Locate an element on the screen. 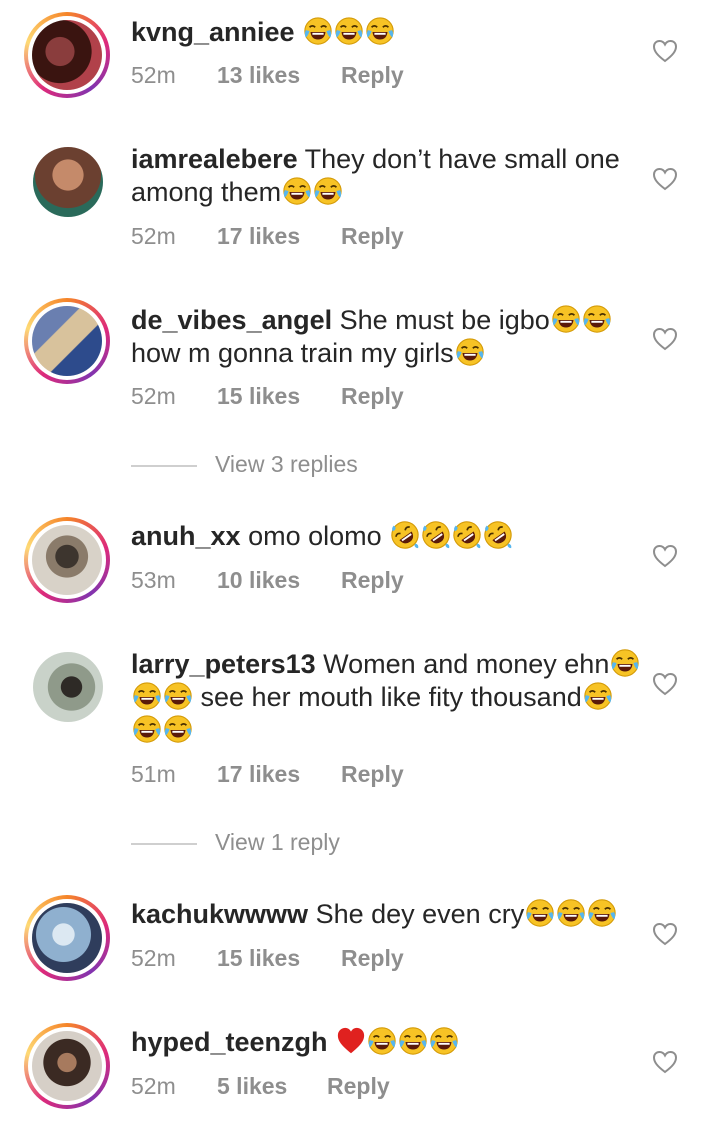 The image size is (720, 1134). view-replies-button: View 1 reply is located at coordinates (235, 842).